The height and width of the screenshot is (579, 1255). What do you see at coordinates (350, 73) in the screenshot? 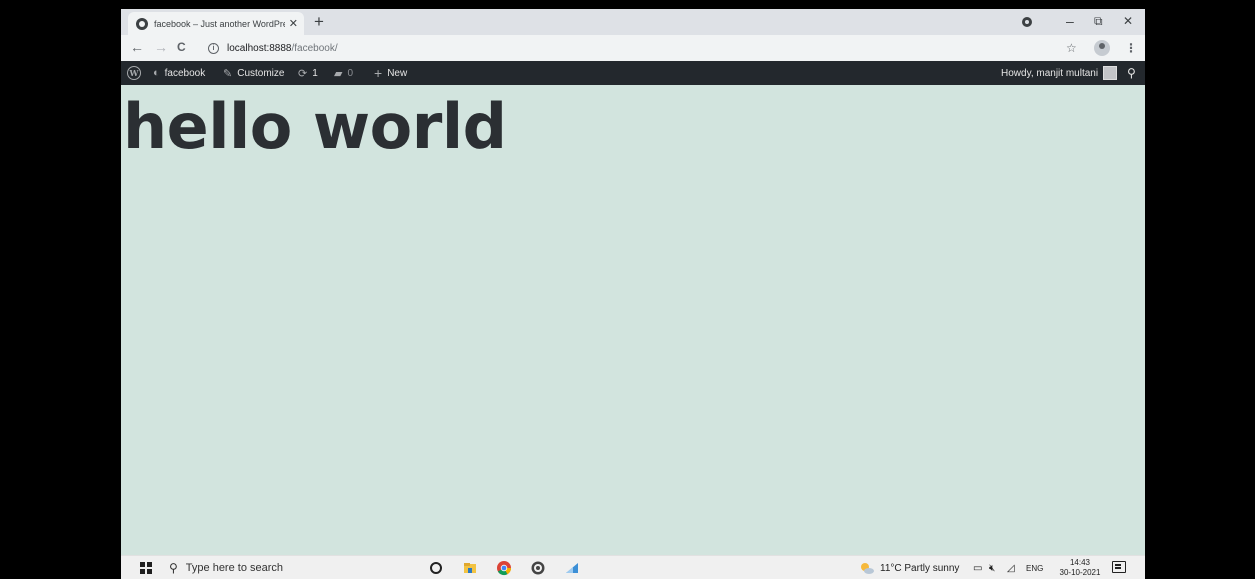
I see `comments-count: 0` at bounding box center [350, 73].